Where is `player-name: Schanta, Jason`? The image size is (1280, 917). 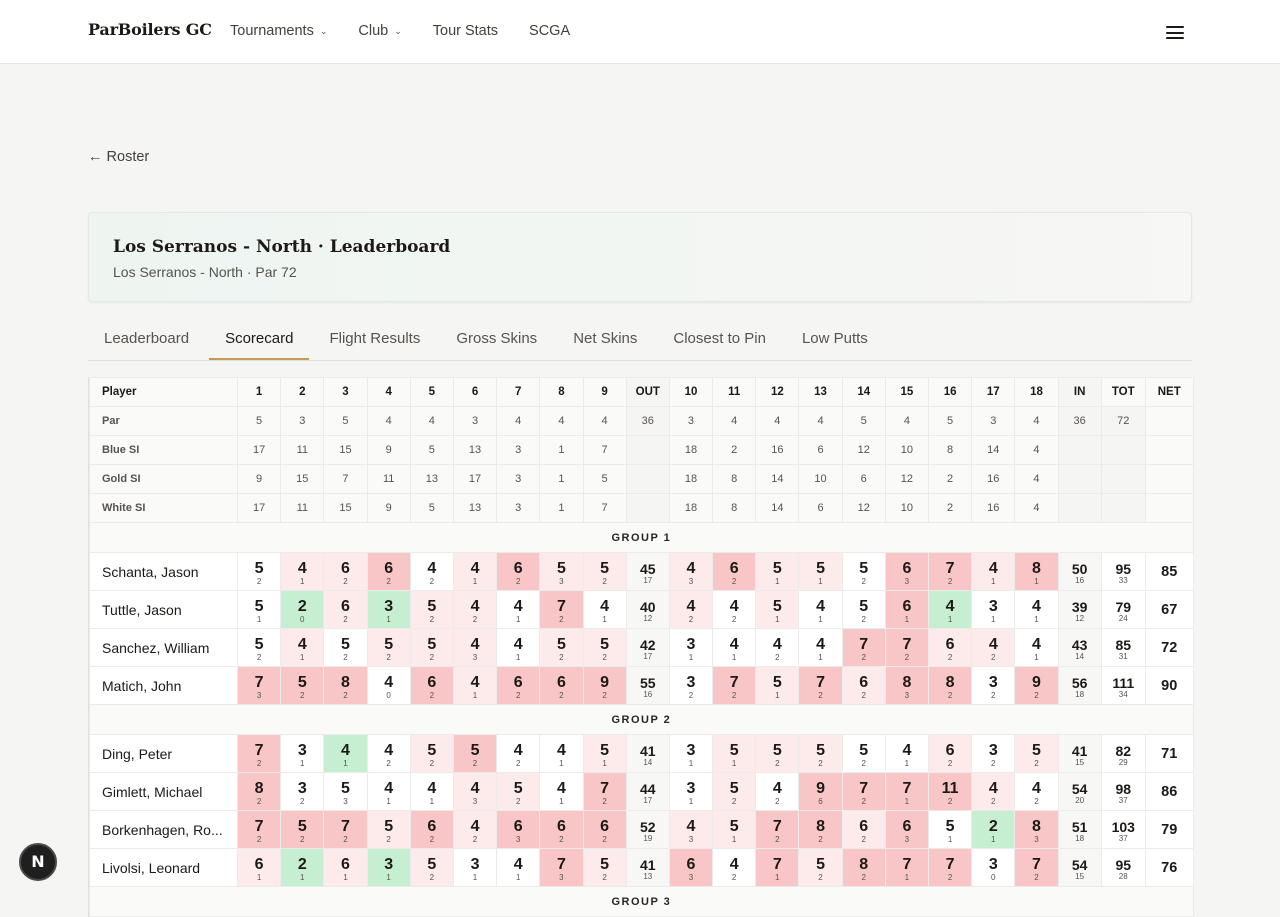 player-name: Schanta, Jason is located at coordinates (163, 571).